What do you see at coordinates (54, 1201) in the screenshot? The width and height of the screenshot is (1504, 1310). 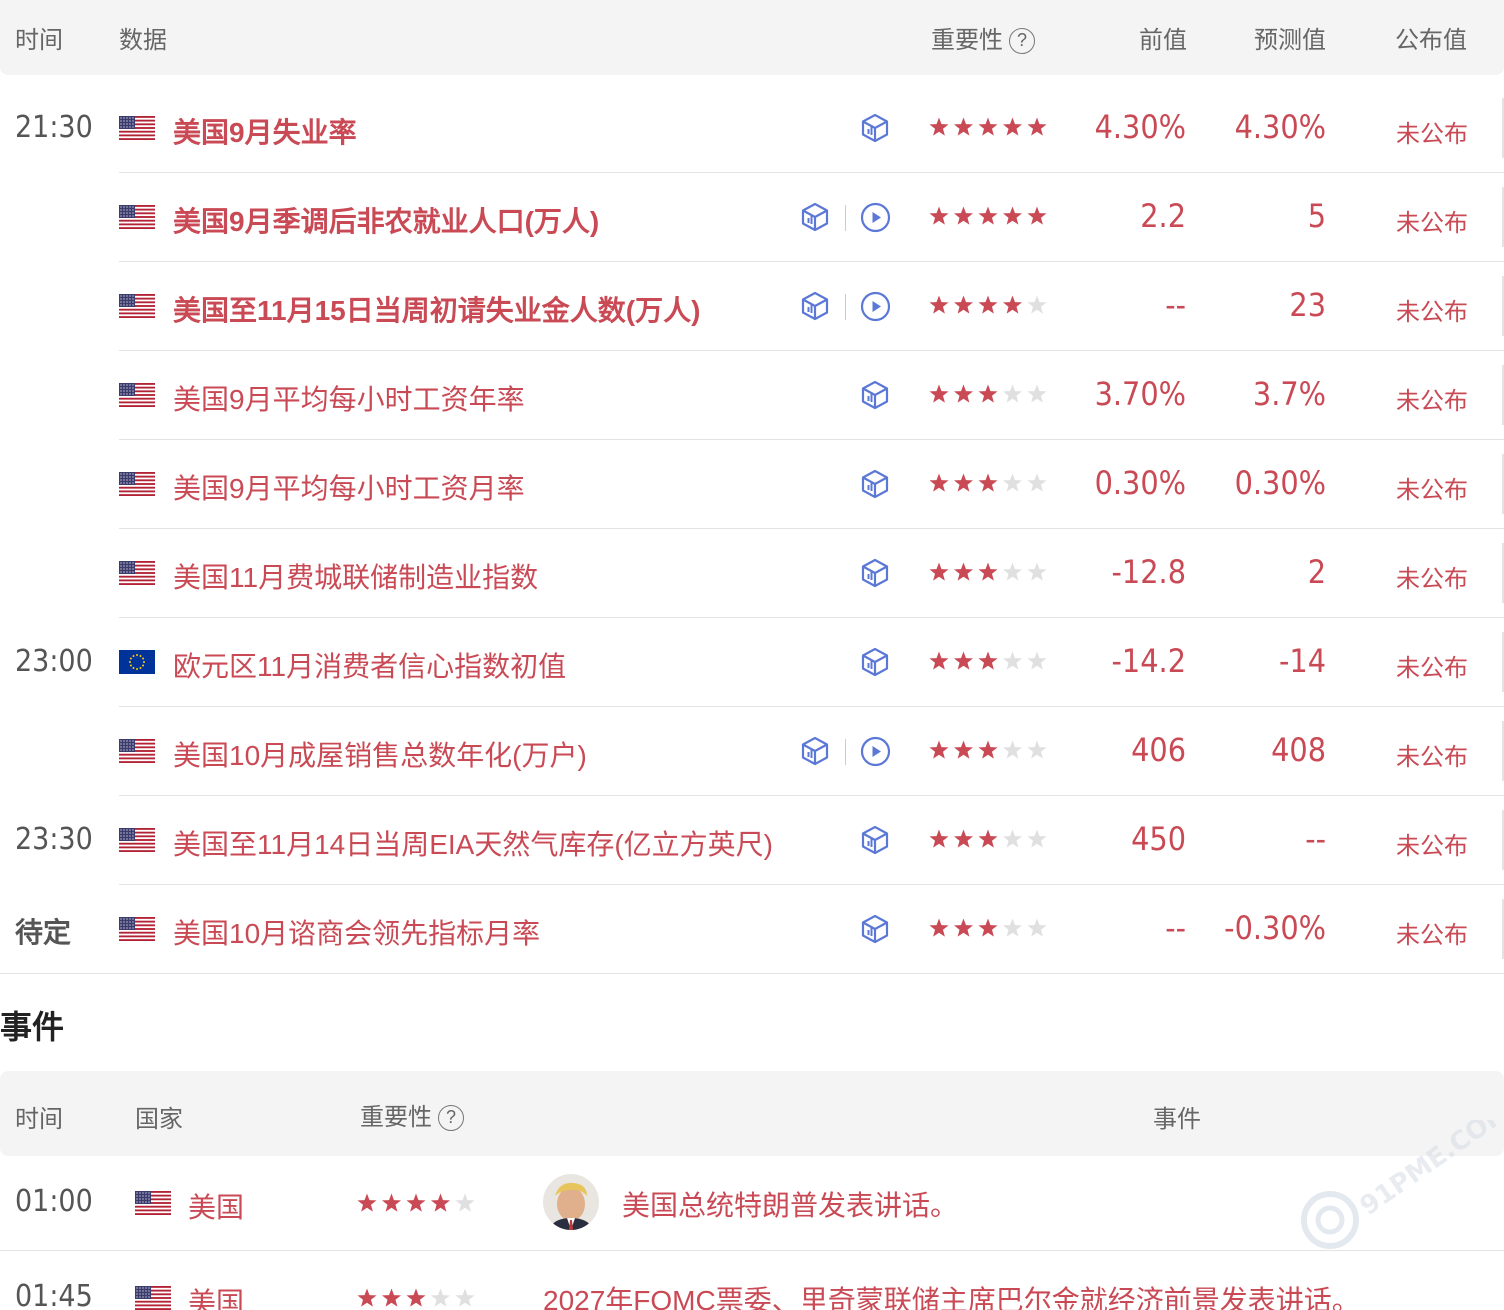 I see `event-time: 01:00` at bounding box center [54, 1201].